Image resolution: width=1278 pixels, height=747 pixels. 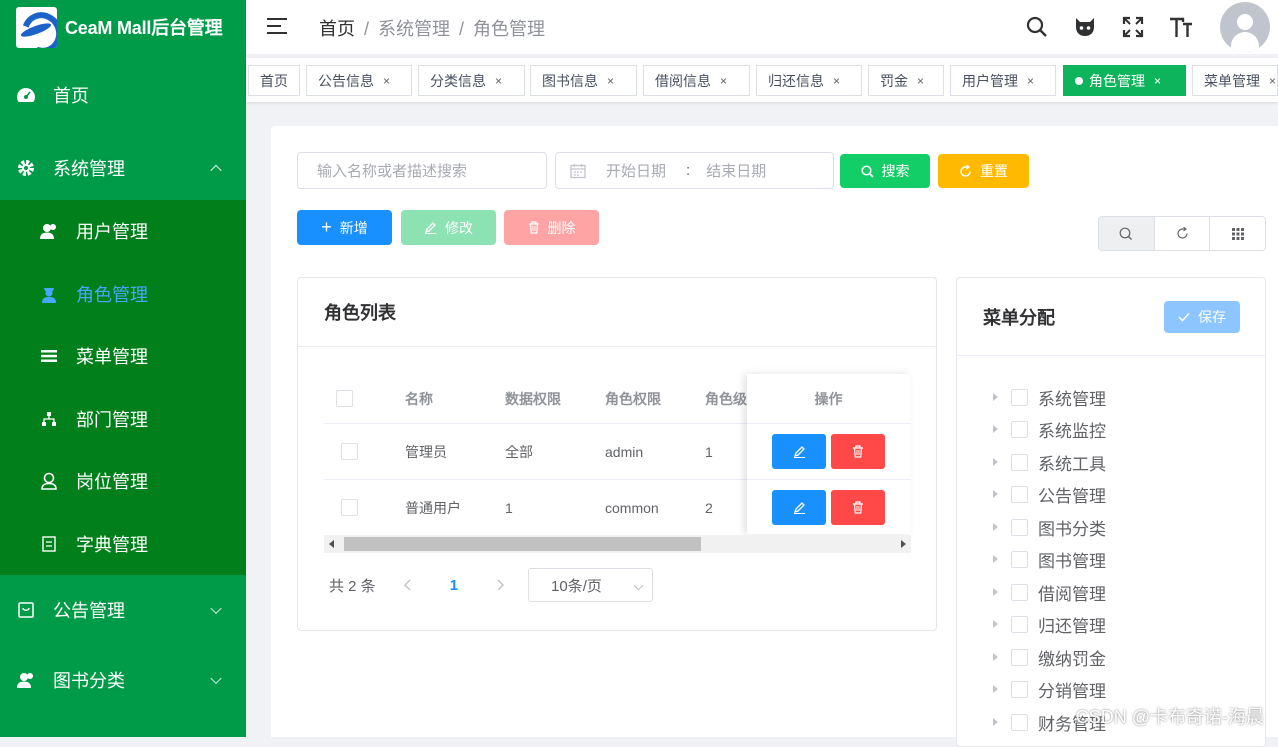 What do you see at coordinates (123, 168) in the screenshot?
I see `sidebar-item-system: 系统管理` at bounding box center [123, 168].